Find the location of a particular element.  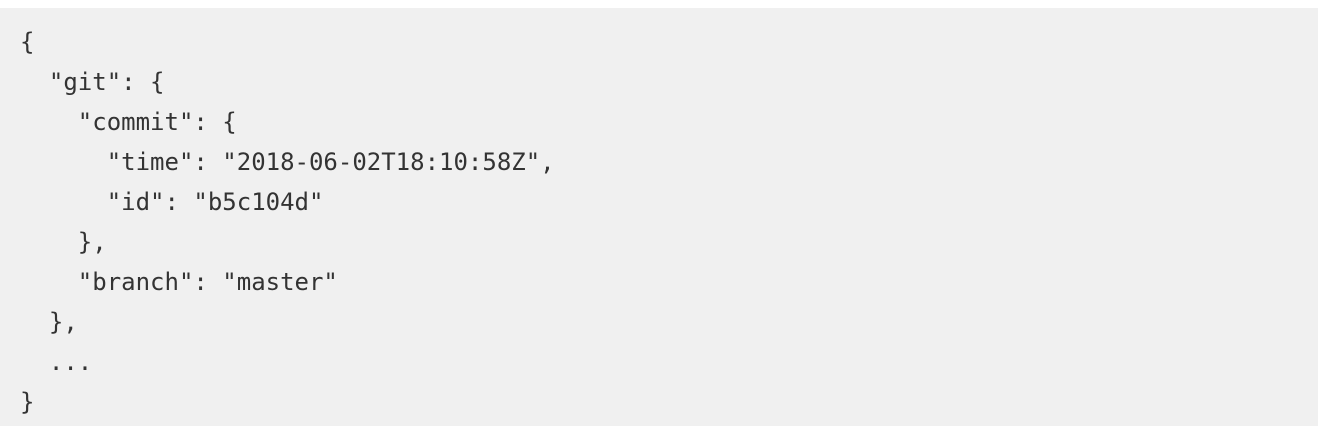

code-line: "id": "b5c104d" is located at coordinates (172, 202).